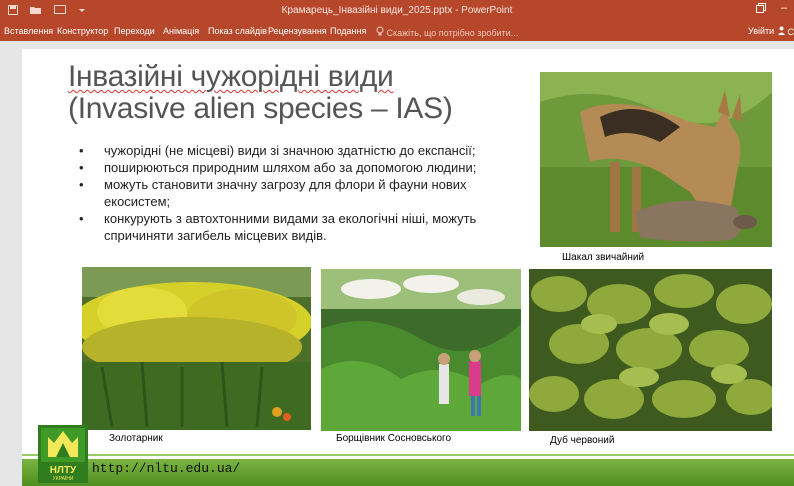 The height and width of the screenshot is (486, 794). What do you see at coordinates (134, 31) in the screenshot?
I see `tab-transitions: Переходи` at bounding box center [134, 31].